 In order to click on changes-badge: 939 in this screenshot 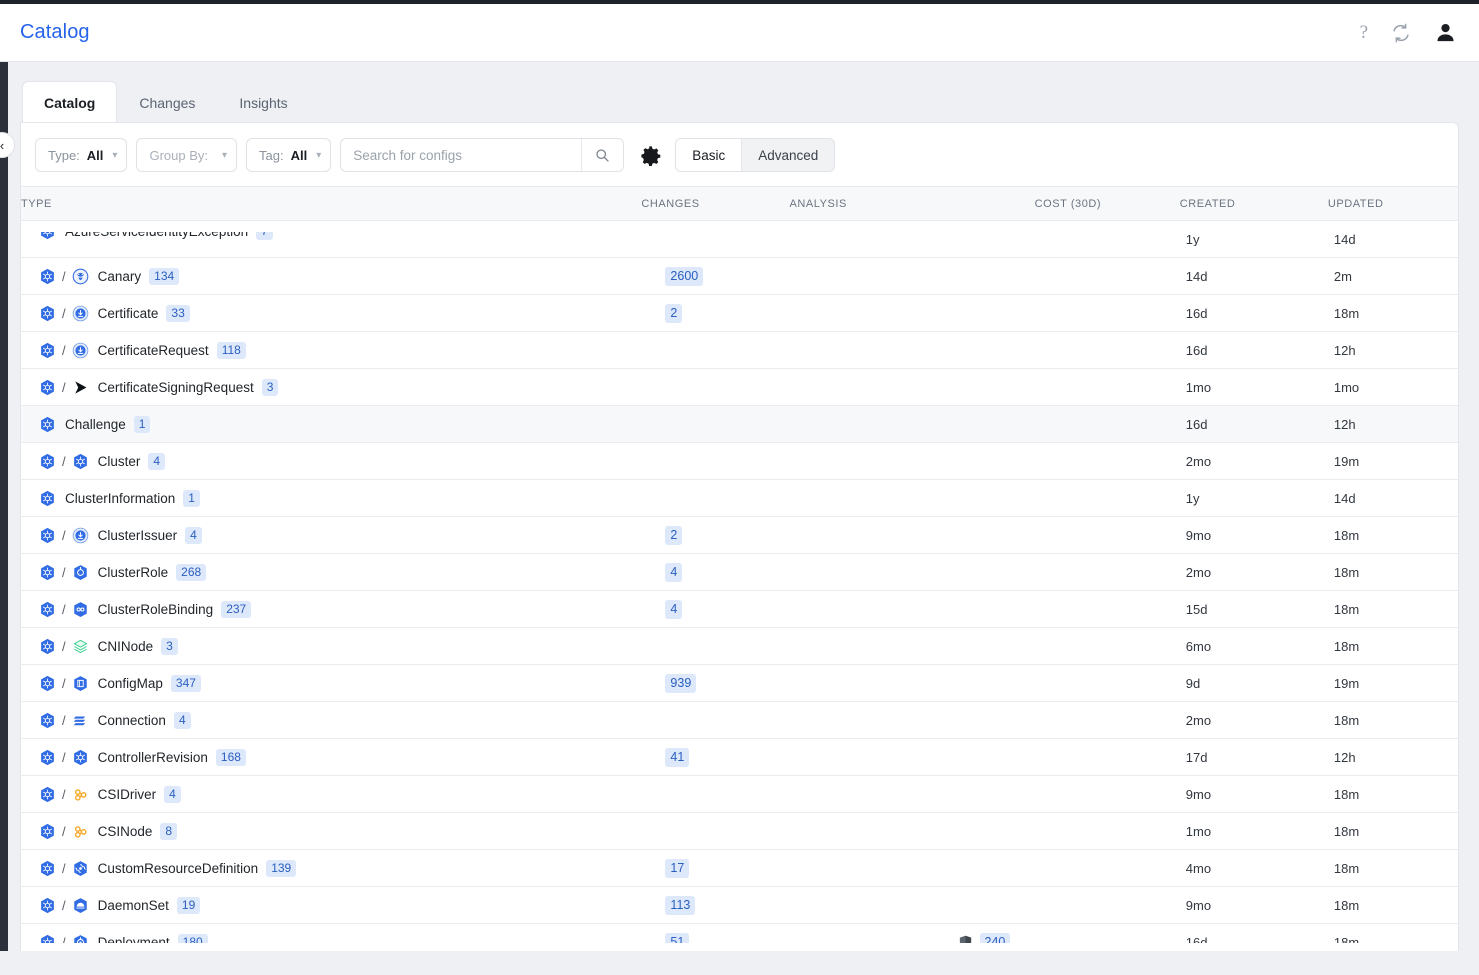, I will do `click(681, 683)`.